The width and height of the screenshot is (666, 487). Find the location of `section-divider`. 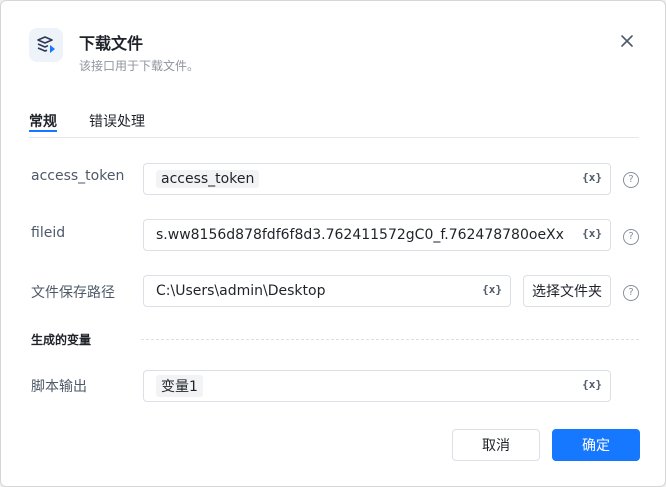

section-divider is located at coordinates (390, 339).